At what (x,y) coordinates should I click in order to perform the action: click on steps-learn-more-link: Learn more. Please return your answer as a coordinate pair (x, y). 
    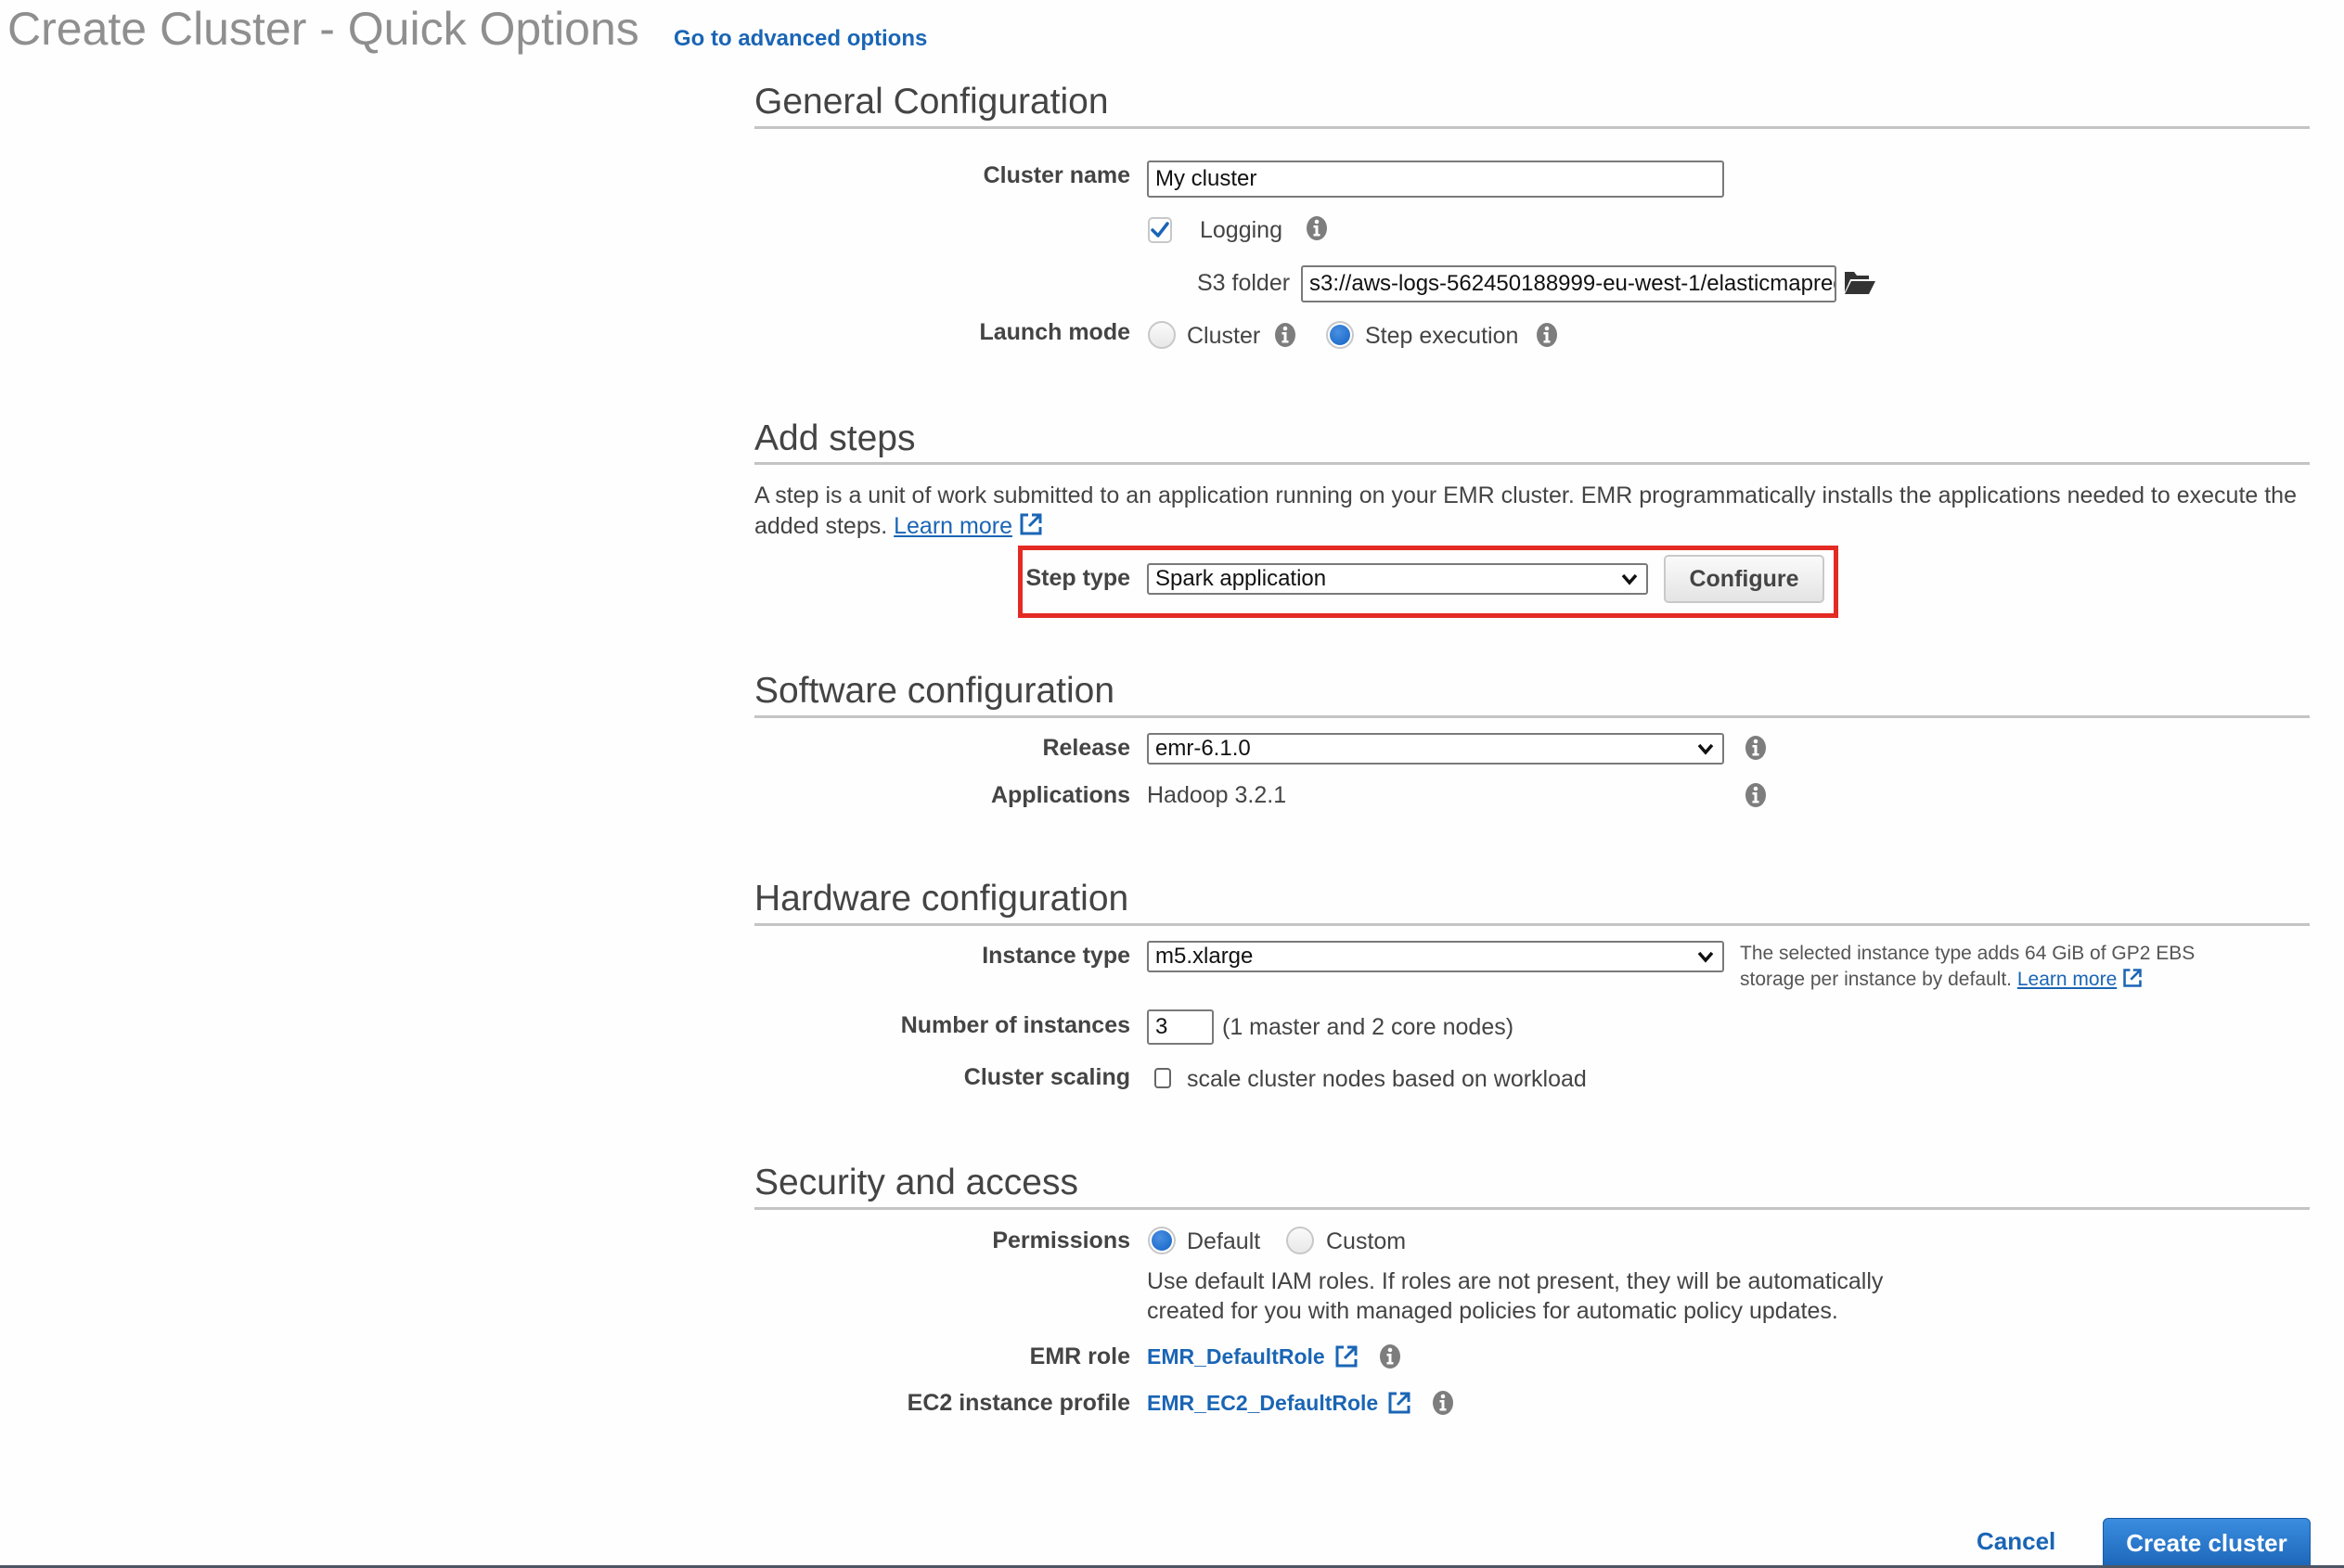
    Looking at the image, I should click on (953, 526).